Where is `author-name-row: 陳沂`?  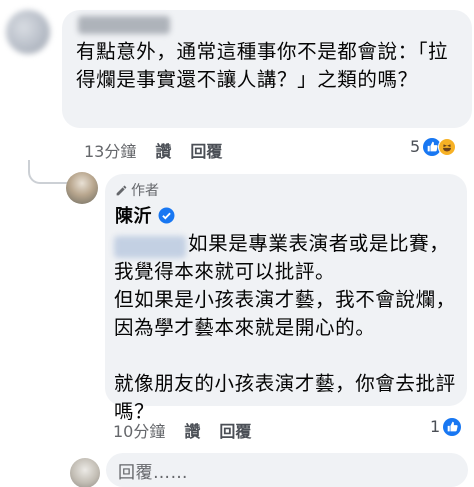
author-name-row: 陳沂 is located at coordinates (145, 215).